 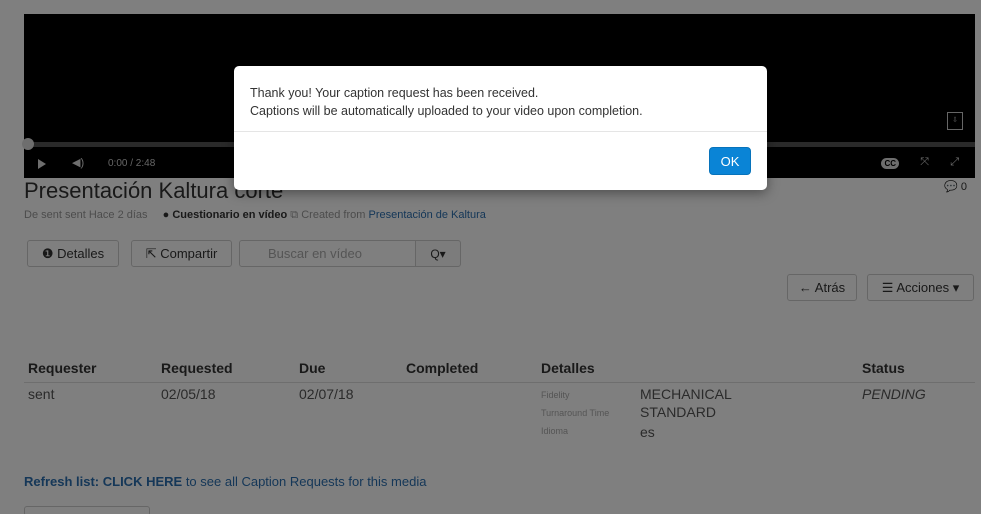 What do you see at coordinates (730, 161) in the screenshot?
I see `ok-button: OK` at bounding box center [730, 161].